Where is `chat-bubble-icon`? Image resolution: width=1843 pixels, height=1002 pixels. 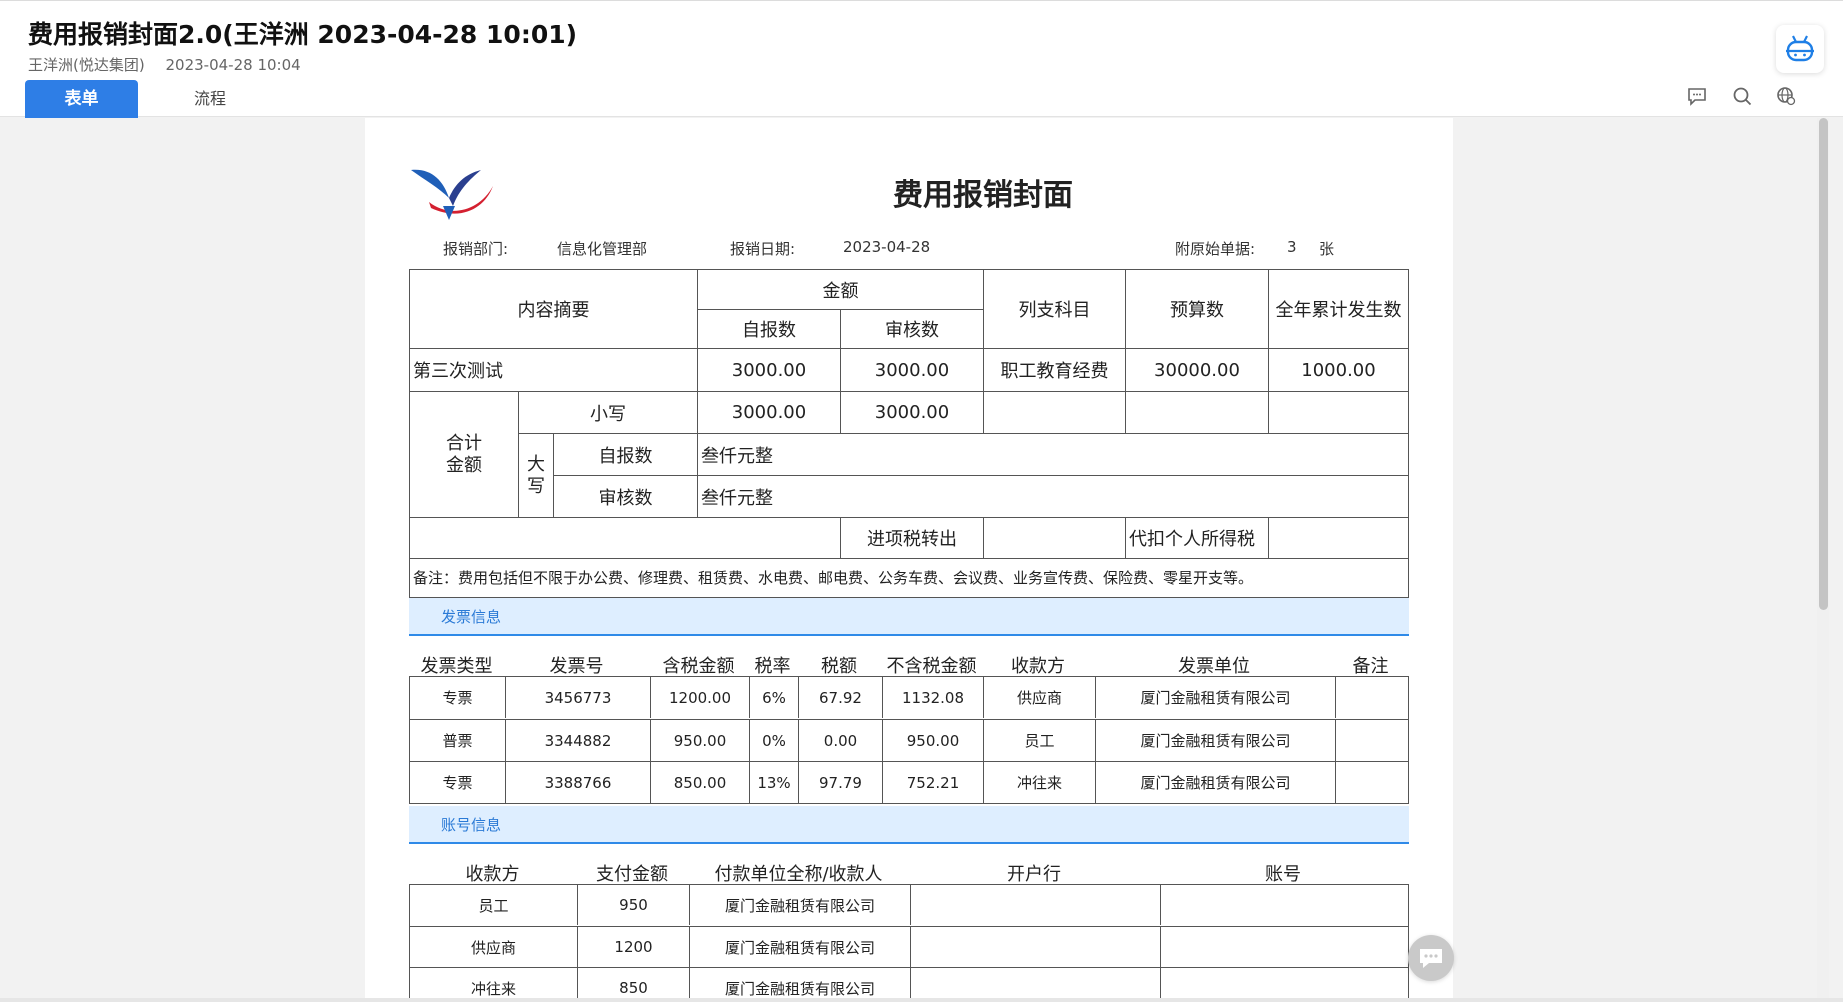
chat-bubble-icon is located at coordinates (1431, 958).